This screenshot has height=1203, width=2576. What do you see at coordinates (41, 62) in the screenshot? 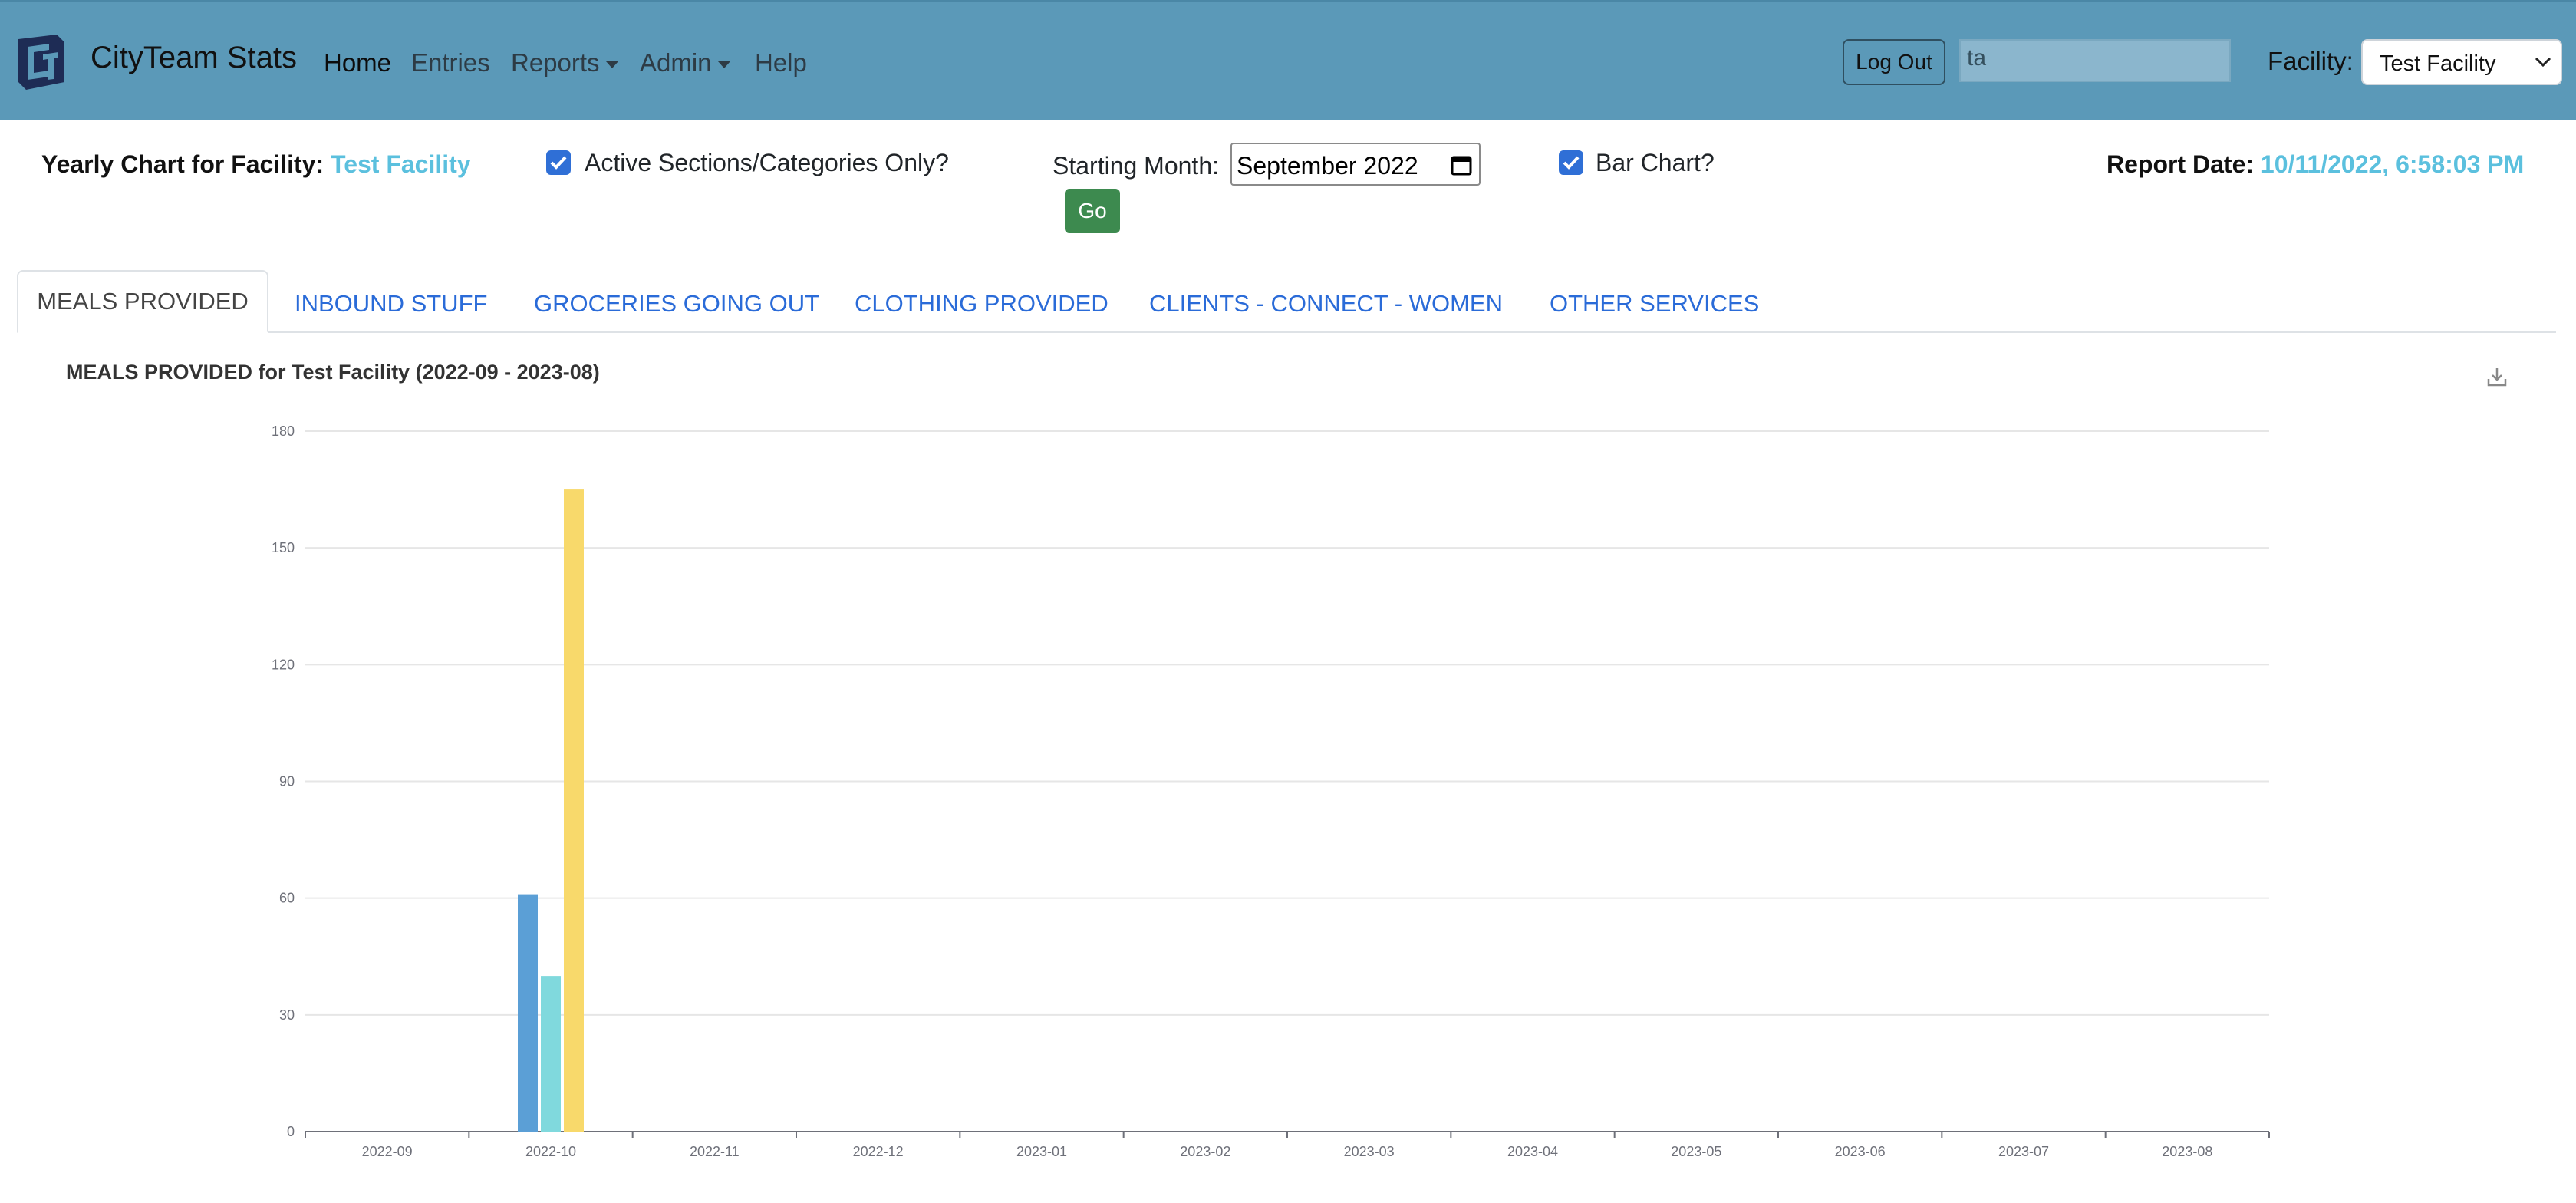
I see `cityteam-logo-icon` at bounding box center [41, 62].